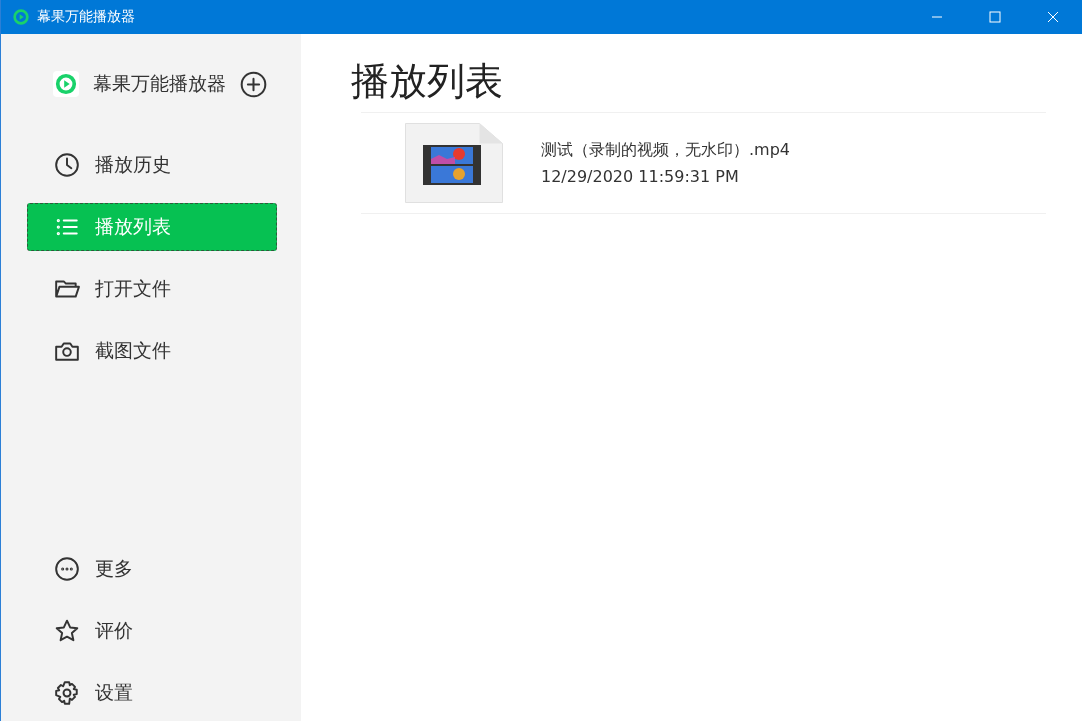 Image resolution: width=1082 pixels, height=721 pixels. What do you see at coordinates (67, 165) in the screenshot?
I see `clock-icon` at bounding box center [67, 165].